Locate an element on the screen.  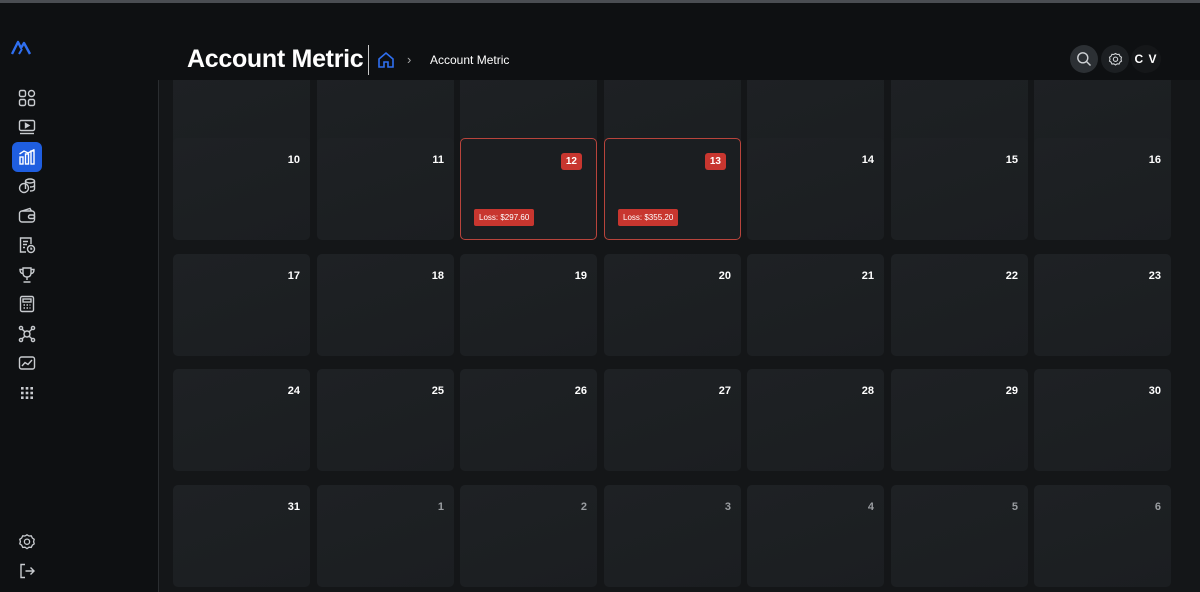
day-number: 22 is located at coordinates (1011, 276).